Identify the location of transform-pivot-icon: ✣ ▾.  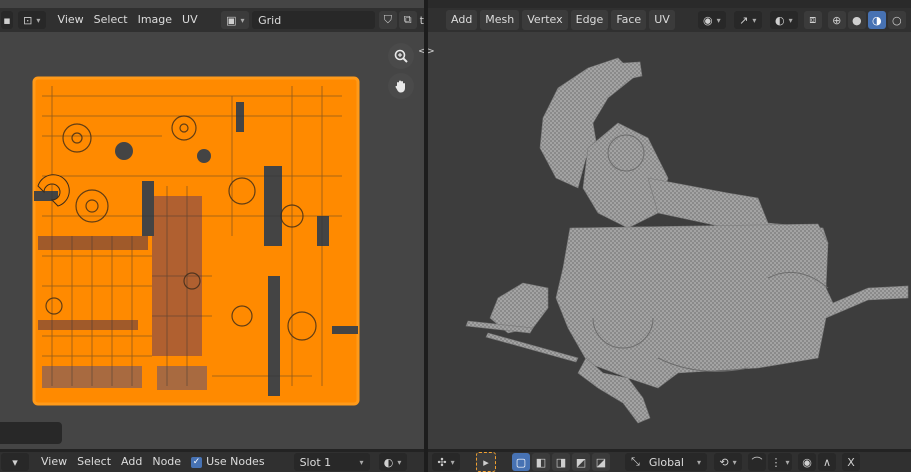
(446, 462).